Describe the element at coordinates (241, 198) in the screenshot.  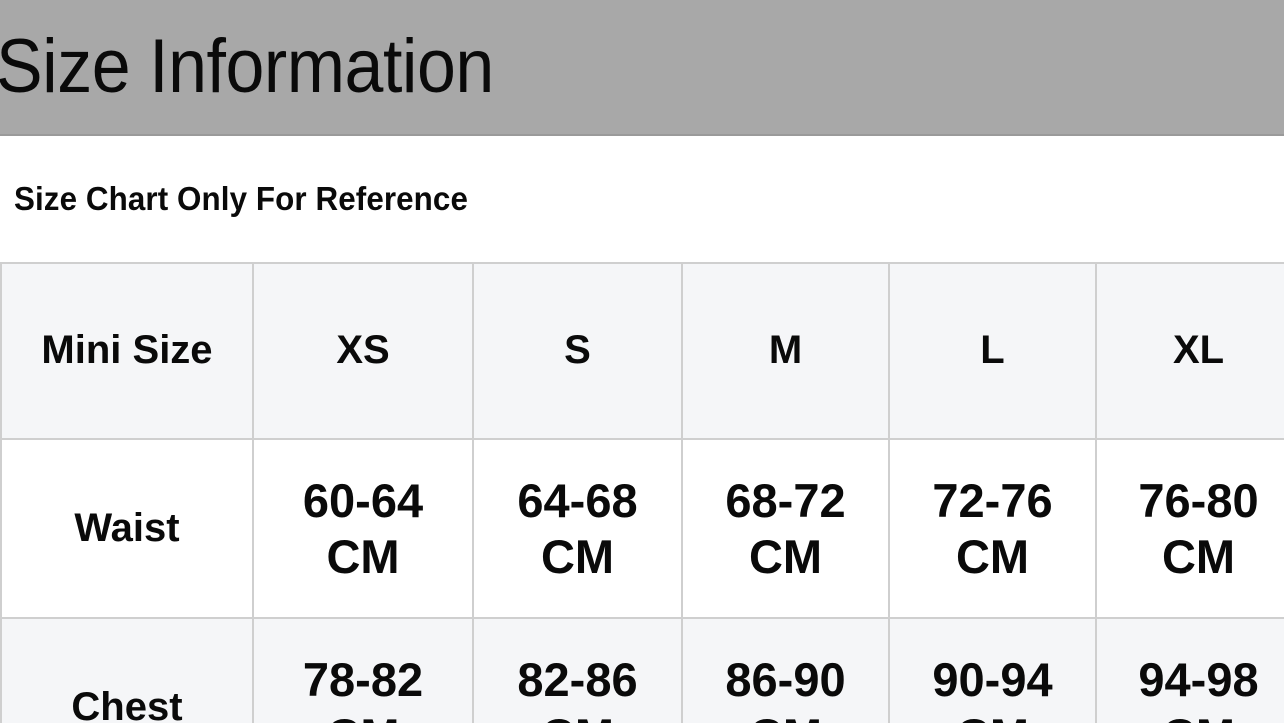
I see `size-chart-disclaimer: Size Chart Only For Reference` at that location.